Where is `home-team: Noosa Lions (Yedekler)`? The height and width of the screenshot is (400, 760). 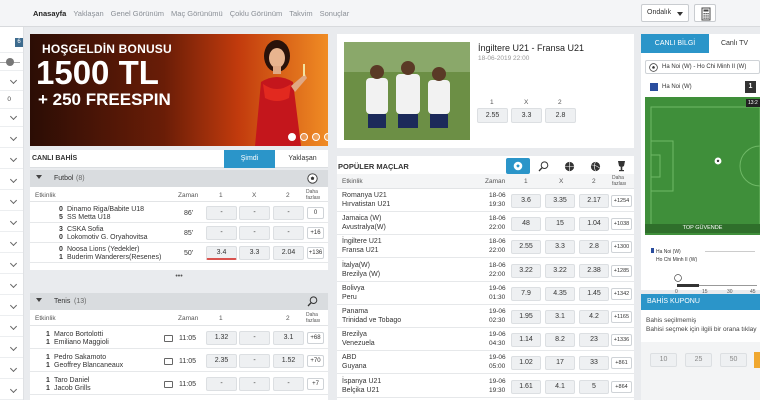
home-team: Noosa Lions (Yedekler) is located at coordinates (103, 249).